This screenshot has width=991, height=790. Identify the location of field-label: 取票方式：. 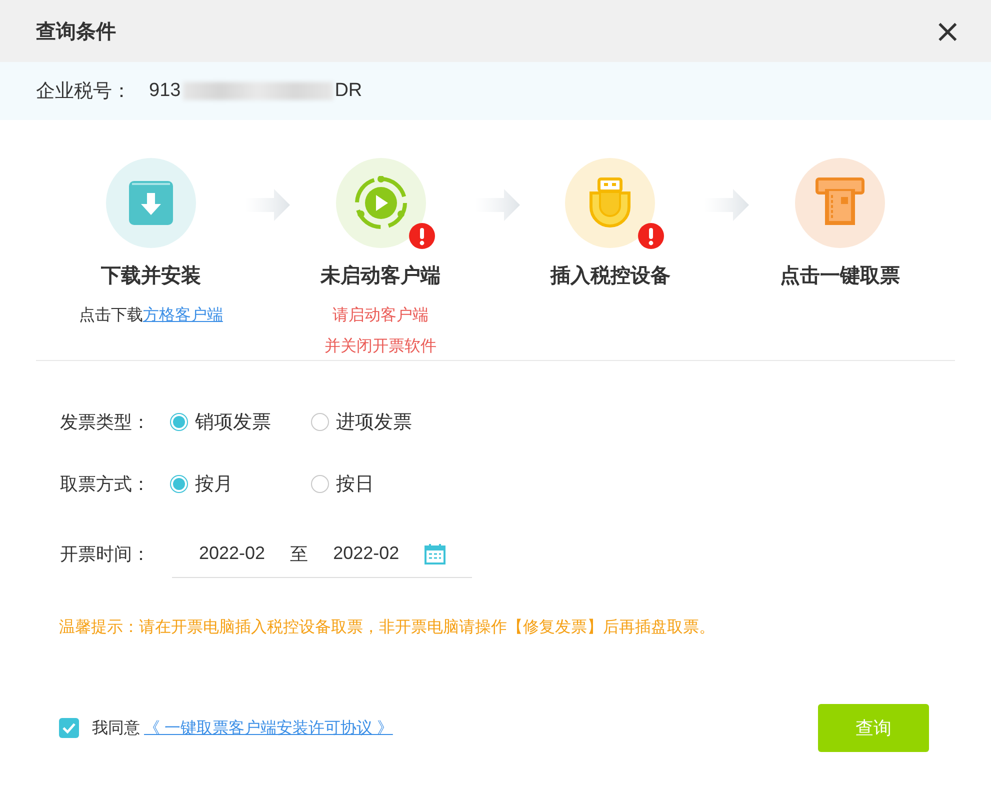
(105, 484).